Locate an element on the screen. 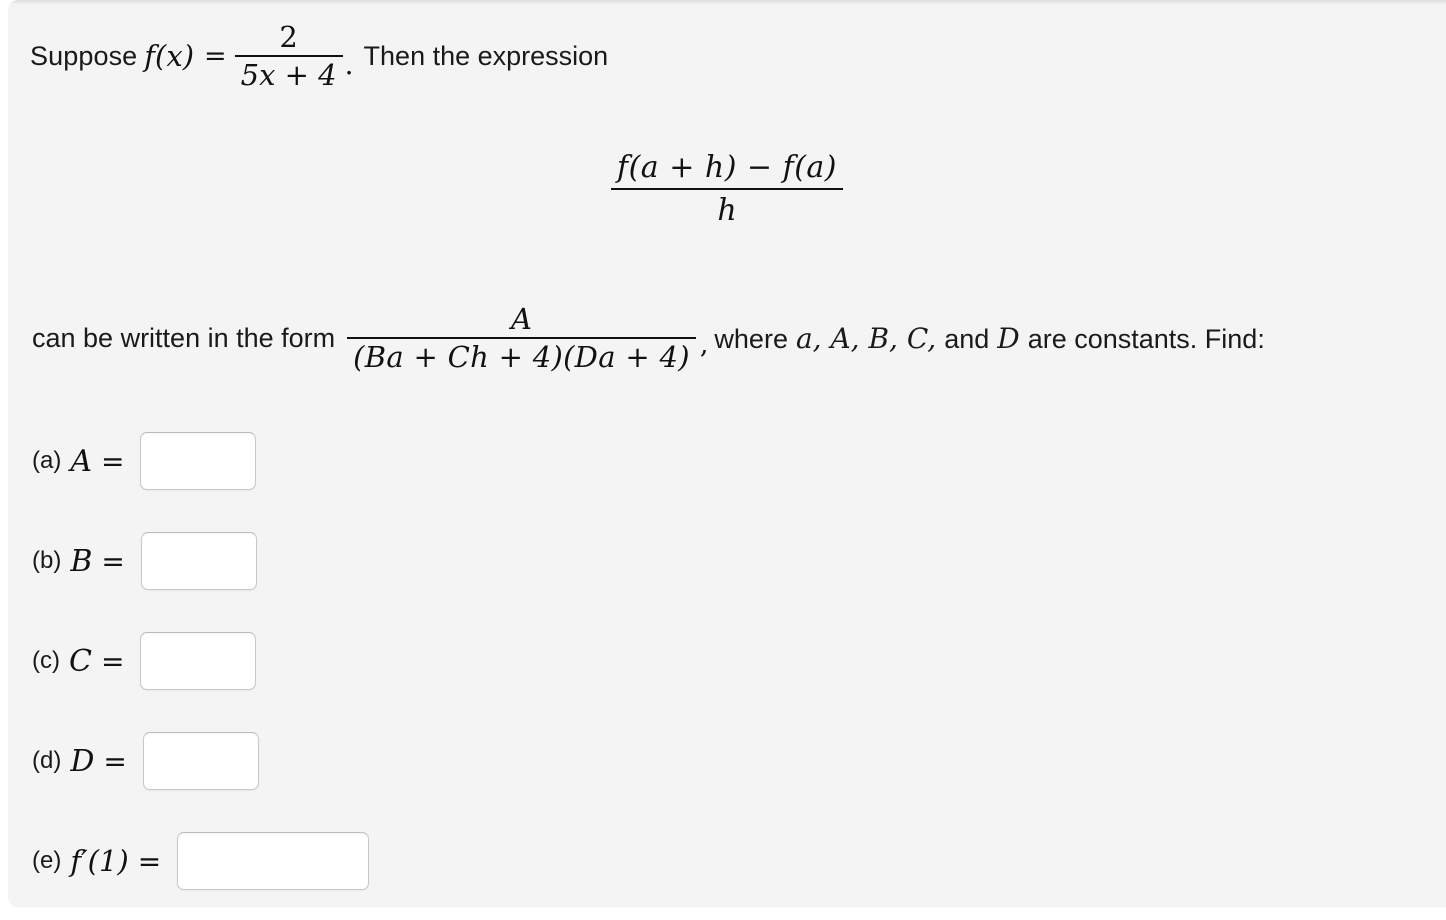 The image size is (1446, 920). fraction-denominator: 5x + 4 is located at coordinates (288, 75).